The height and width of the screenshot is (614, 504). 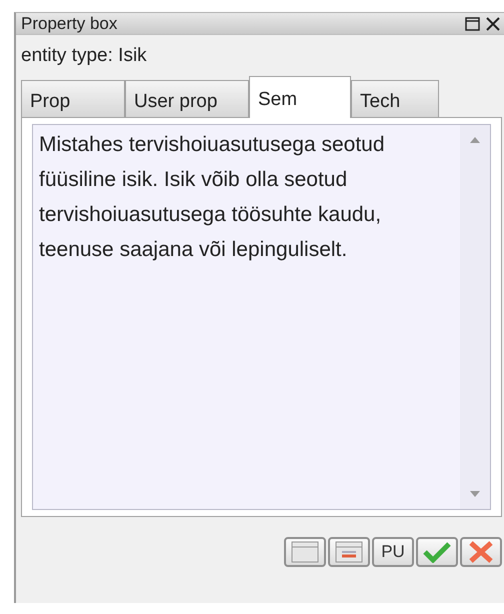 I want to click on form-icon, so click(x=305, y=552).